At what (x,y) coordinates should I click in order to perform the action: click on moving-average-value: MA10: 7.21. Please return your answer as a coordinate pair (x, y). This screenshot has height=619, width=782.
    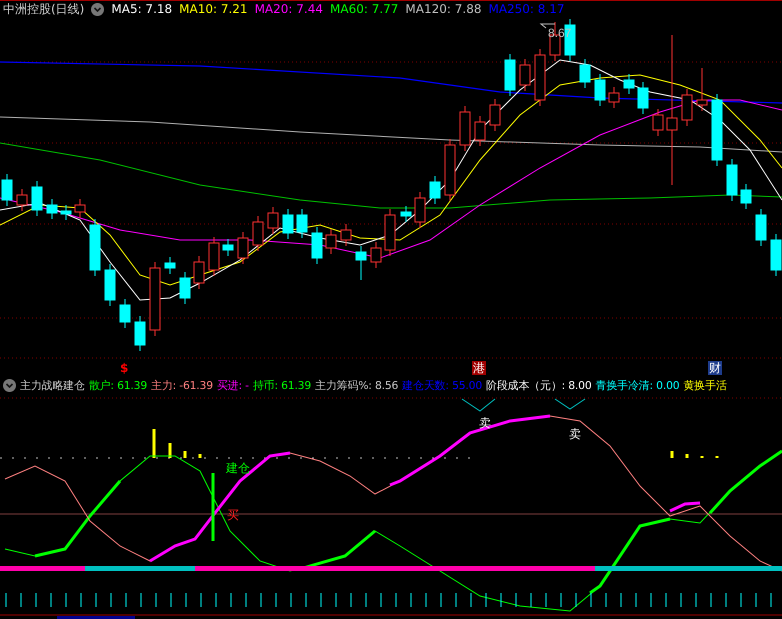
    Looking at the image, I should click on (213, 9).